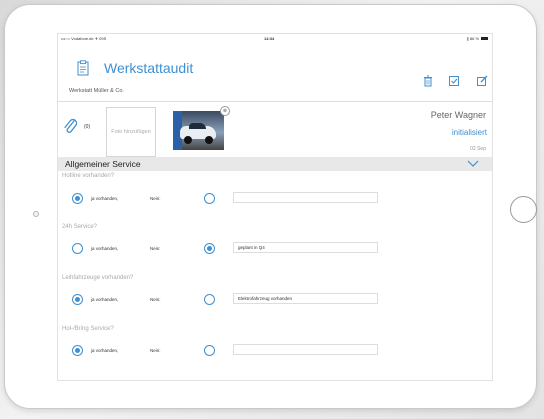 This screenshot has height=419, width=544. I want to click on question-label: Hol-/Bring Service?, so click(88, 329).